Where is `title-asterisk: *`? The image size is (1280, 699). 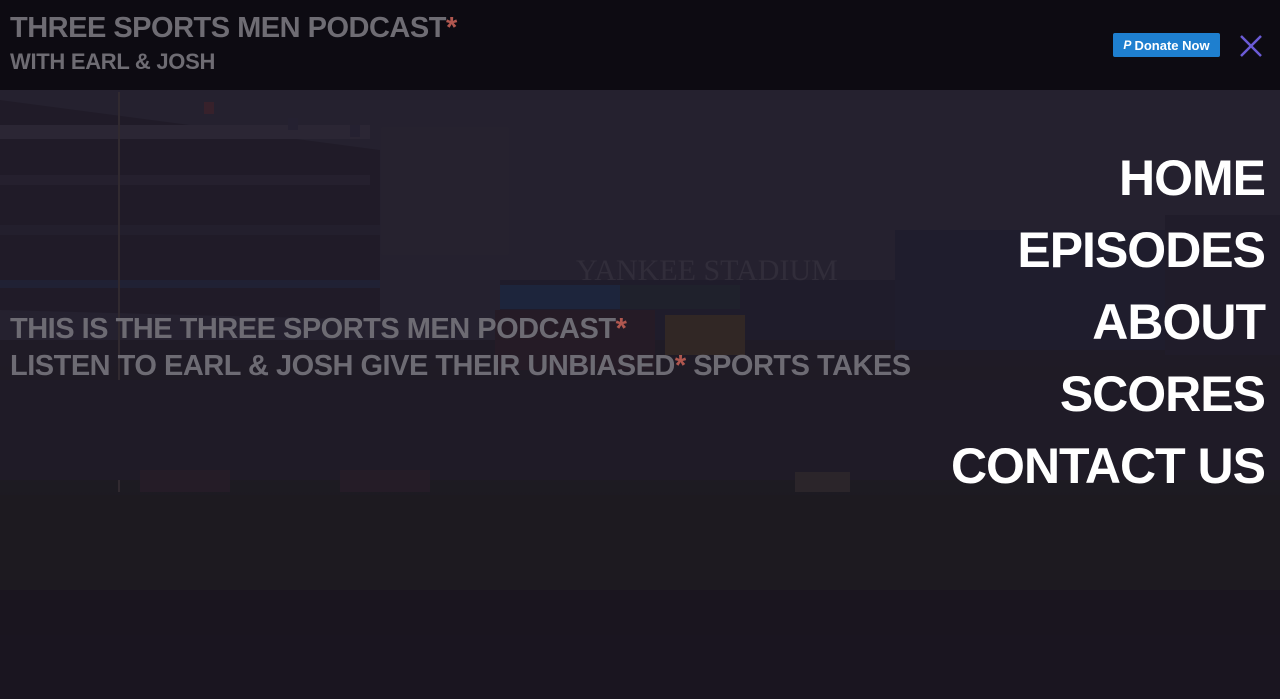
title-asterisk: * is located at coordinates (451, 28).